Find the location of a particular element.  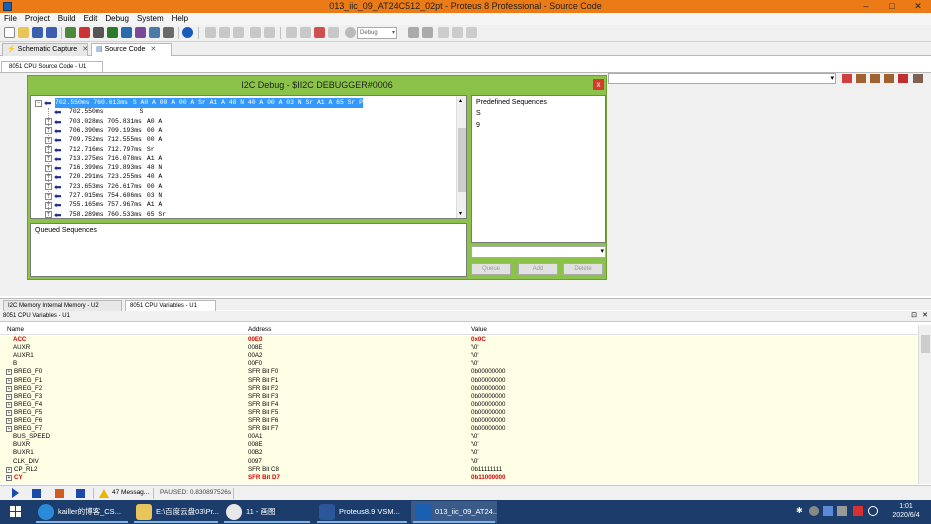

pcb-icon is located at coordinates (98, 32).